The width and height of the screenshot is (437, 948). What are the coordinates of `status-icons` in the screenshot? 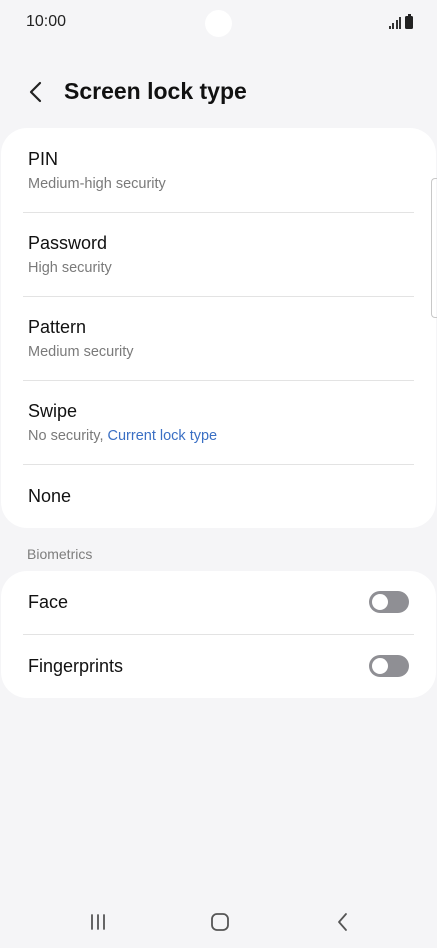 It's located at (400, 21).